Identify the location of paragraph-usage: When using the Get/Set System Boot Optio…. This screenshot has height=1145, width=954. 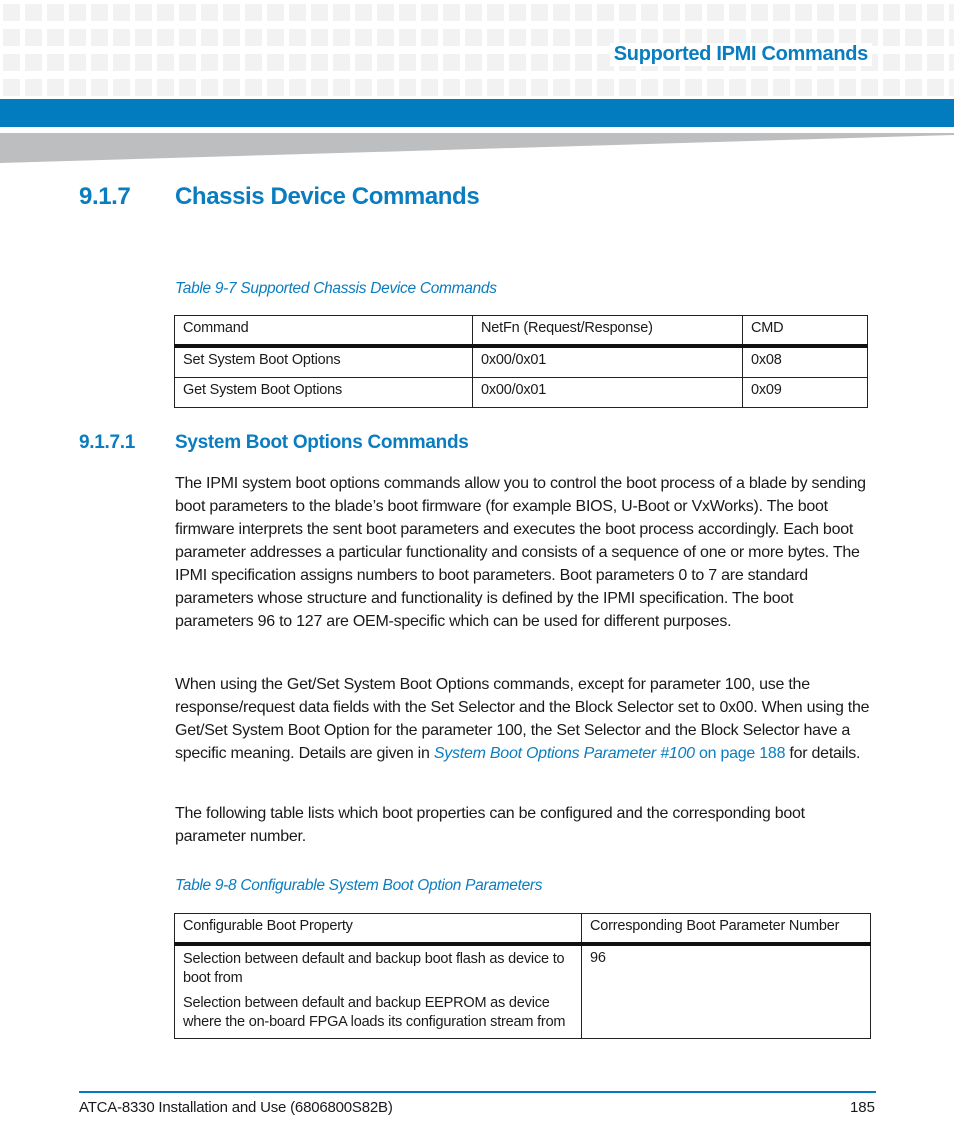
(525, 719).